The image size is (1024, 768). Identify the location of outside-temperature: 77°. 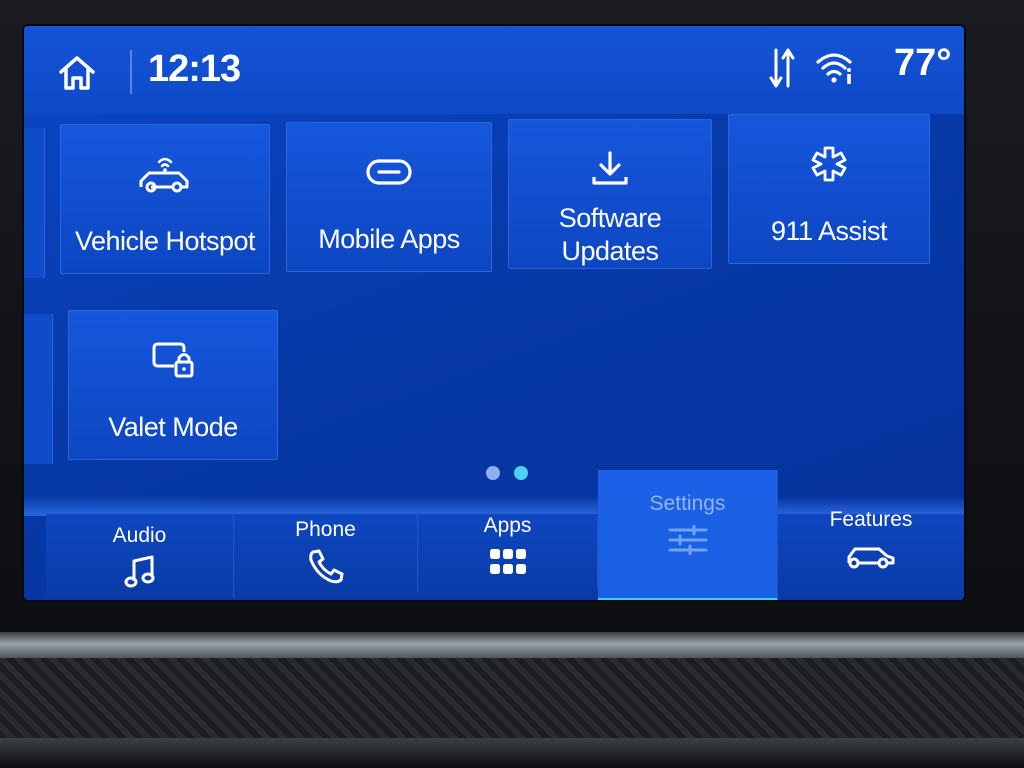
(923, 63).